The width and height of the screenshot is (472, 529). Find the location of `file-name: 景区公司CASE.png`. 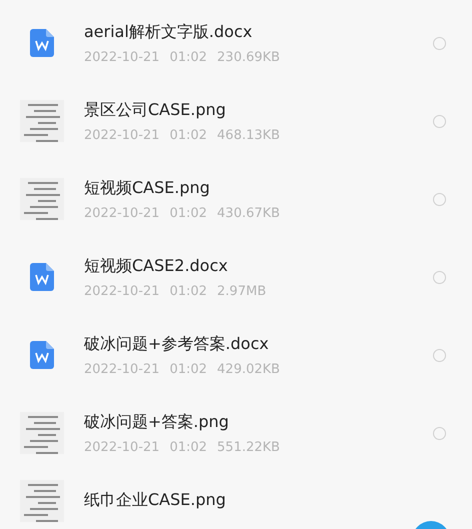

file-name: 景区公司CASE.png is located at coordinates (155, 110).